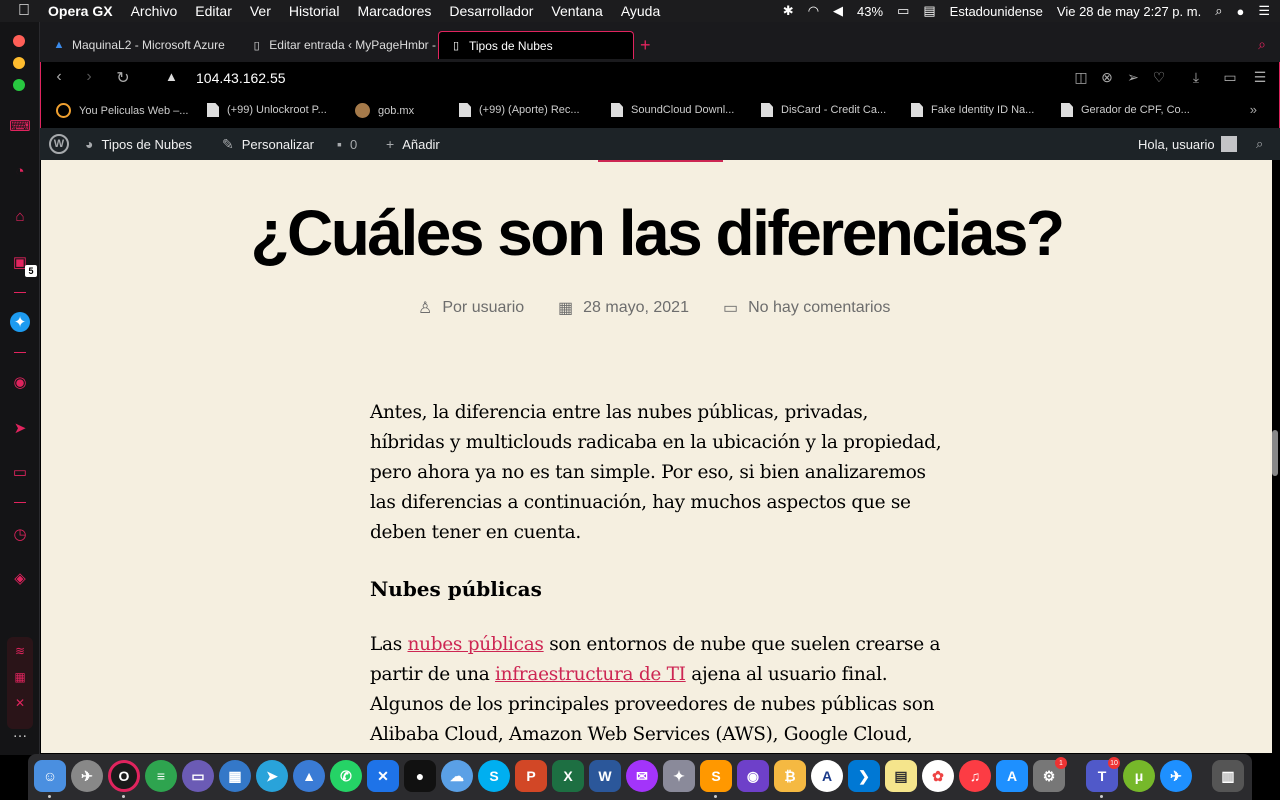 This screenshot has width=1280, height=800. Describe the element at coordinates (1133, 77) in the screenshot. I see `flow-send-icon: ➢` at that location.